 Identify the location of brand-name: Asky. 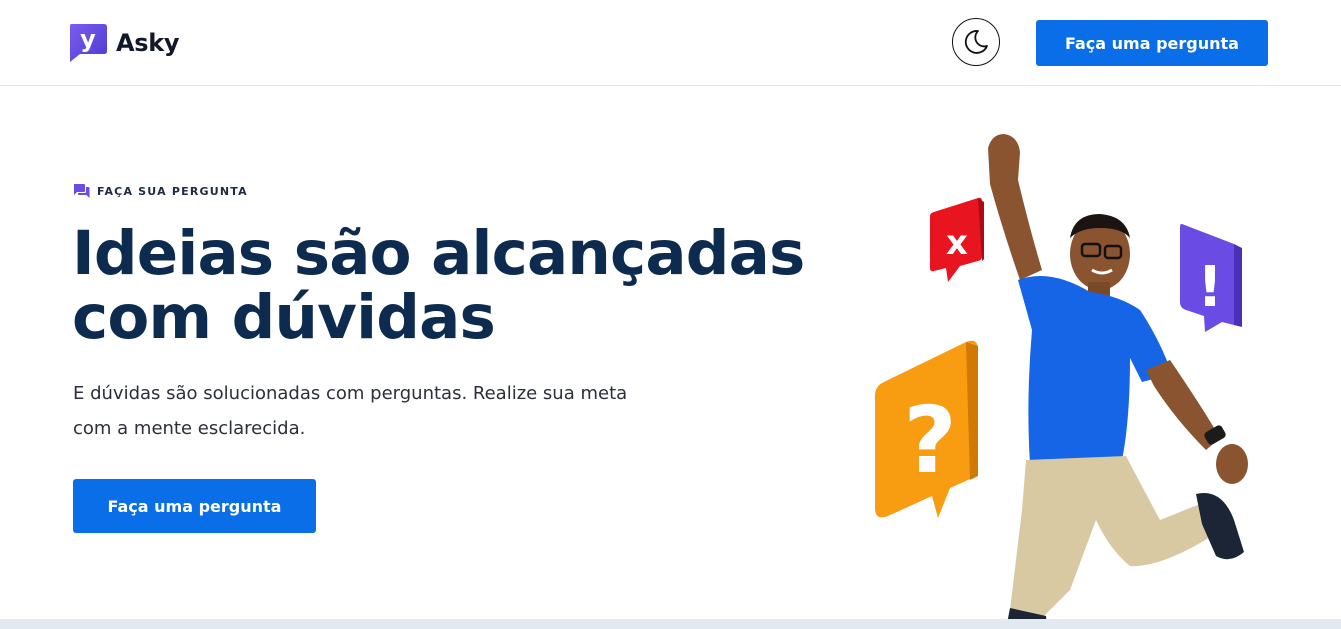
(148, 42).